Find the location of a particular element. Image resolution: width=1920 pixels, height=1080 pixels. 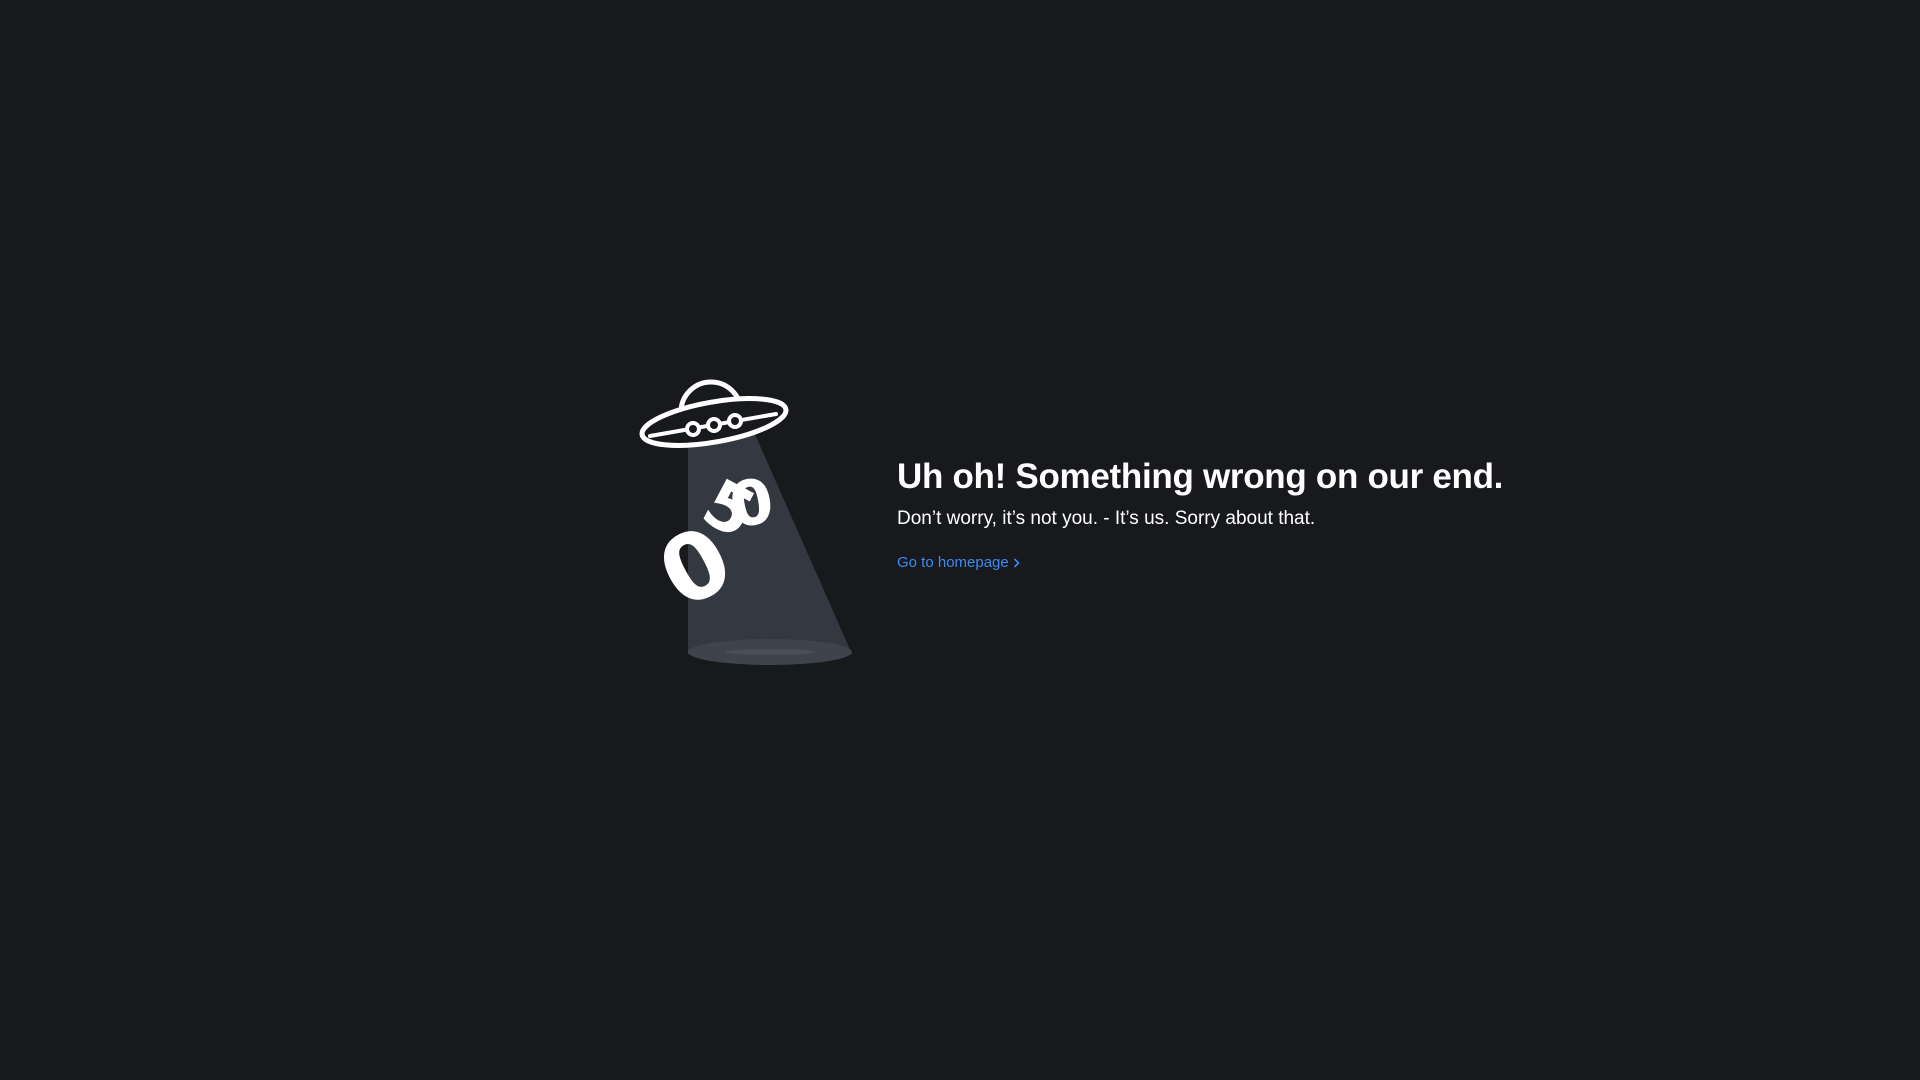

page-title: Uh oh! Something wrong on our end. is located at coordinates (1200, 476).